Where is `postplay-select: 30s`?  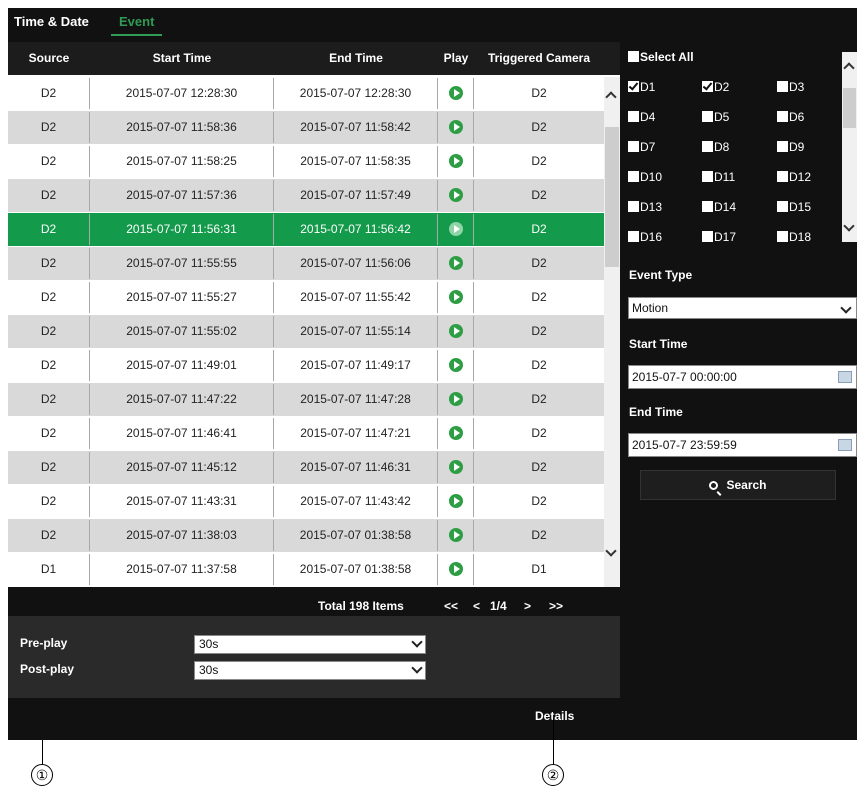 postplay-select: 30s is located at coordinates (310, 670).